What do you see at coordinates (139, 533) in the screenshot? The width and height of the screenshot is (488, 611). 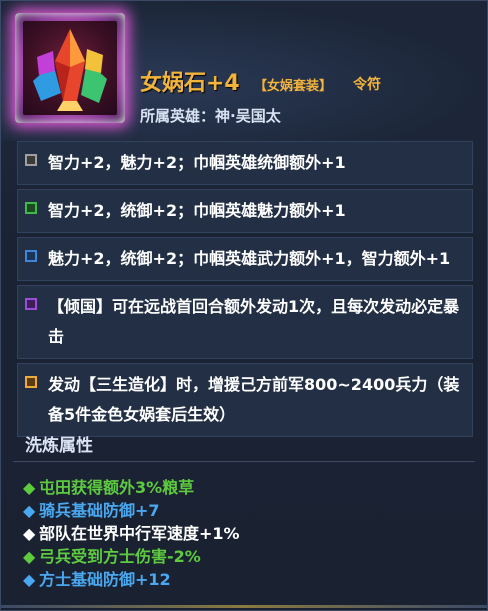 I see `refine-text: 部队在世界中行军速度+1%` at bounding box center [139, 533].